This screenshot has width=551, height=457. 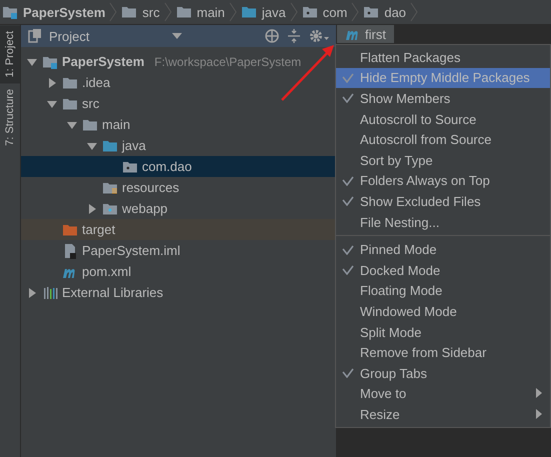 I want to click on collapse-icon, so click(x=294, y=36).